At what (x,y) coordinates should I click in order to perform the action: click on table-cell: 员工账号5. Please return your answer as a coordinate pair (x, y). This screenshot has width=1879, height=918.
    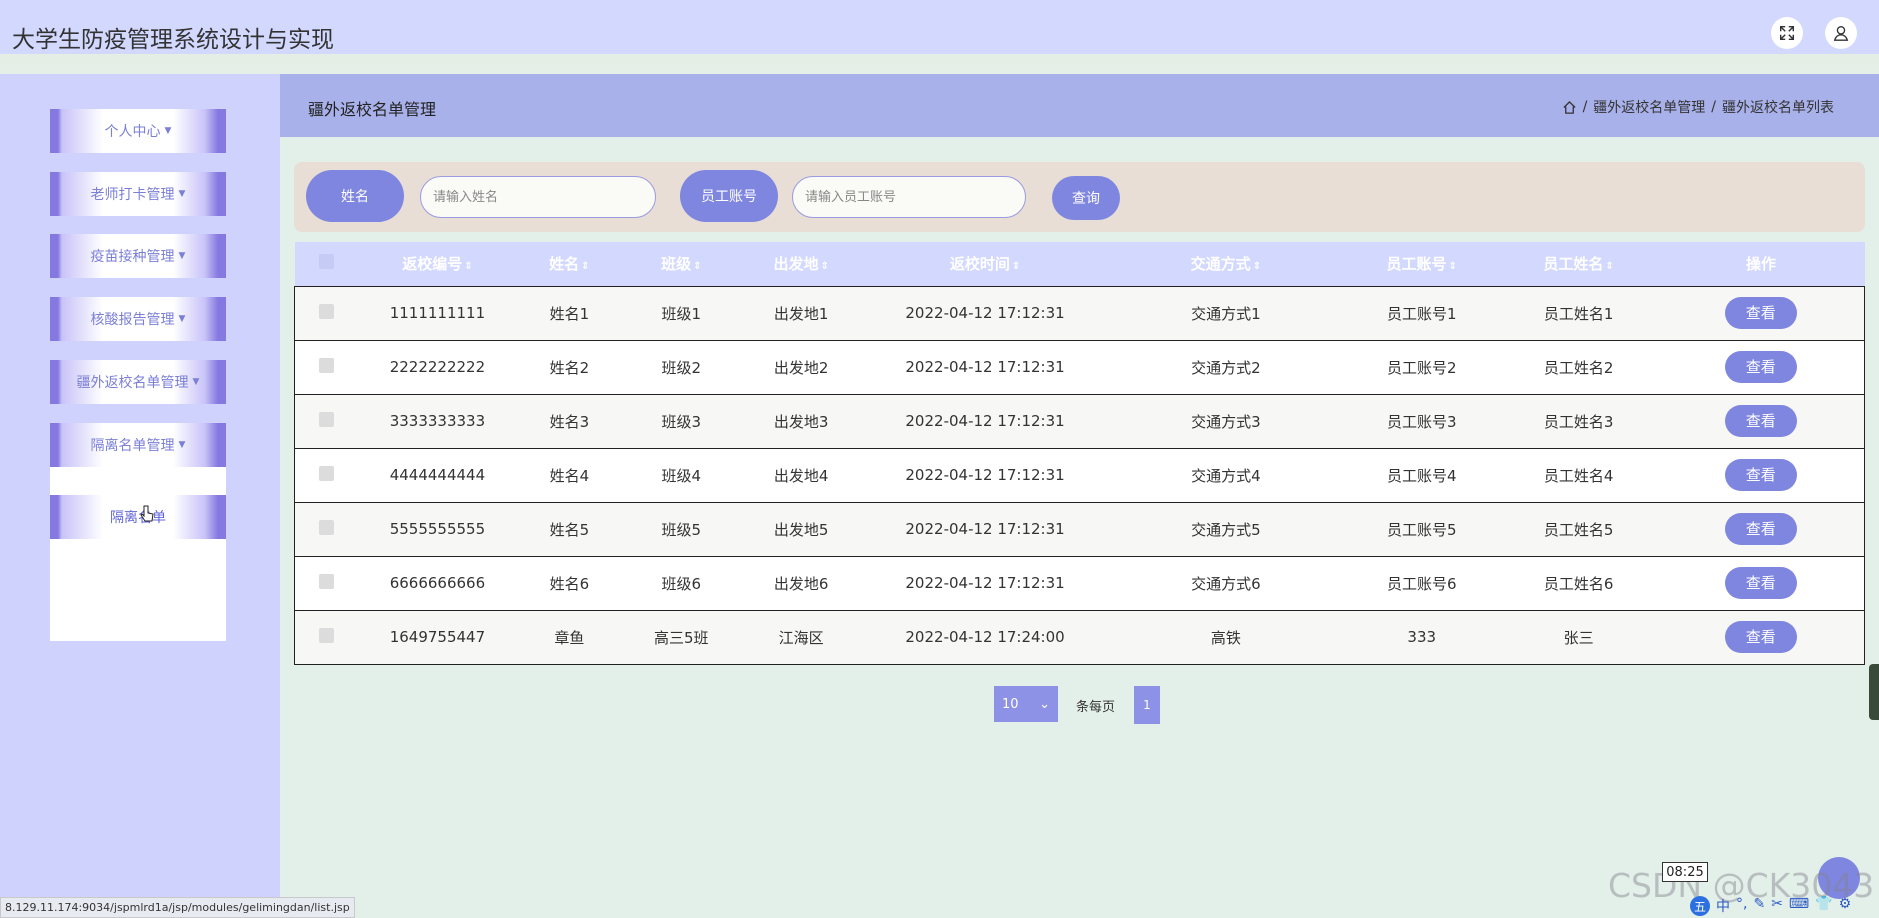
    Looking at the image, I should click on (1421, 529).